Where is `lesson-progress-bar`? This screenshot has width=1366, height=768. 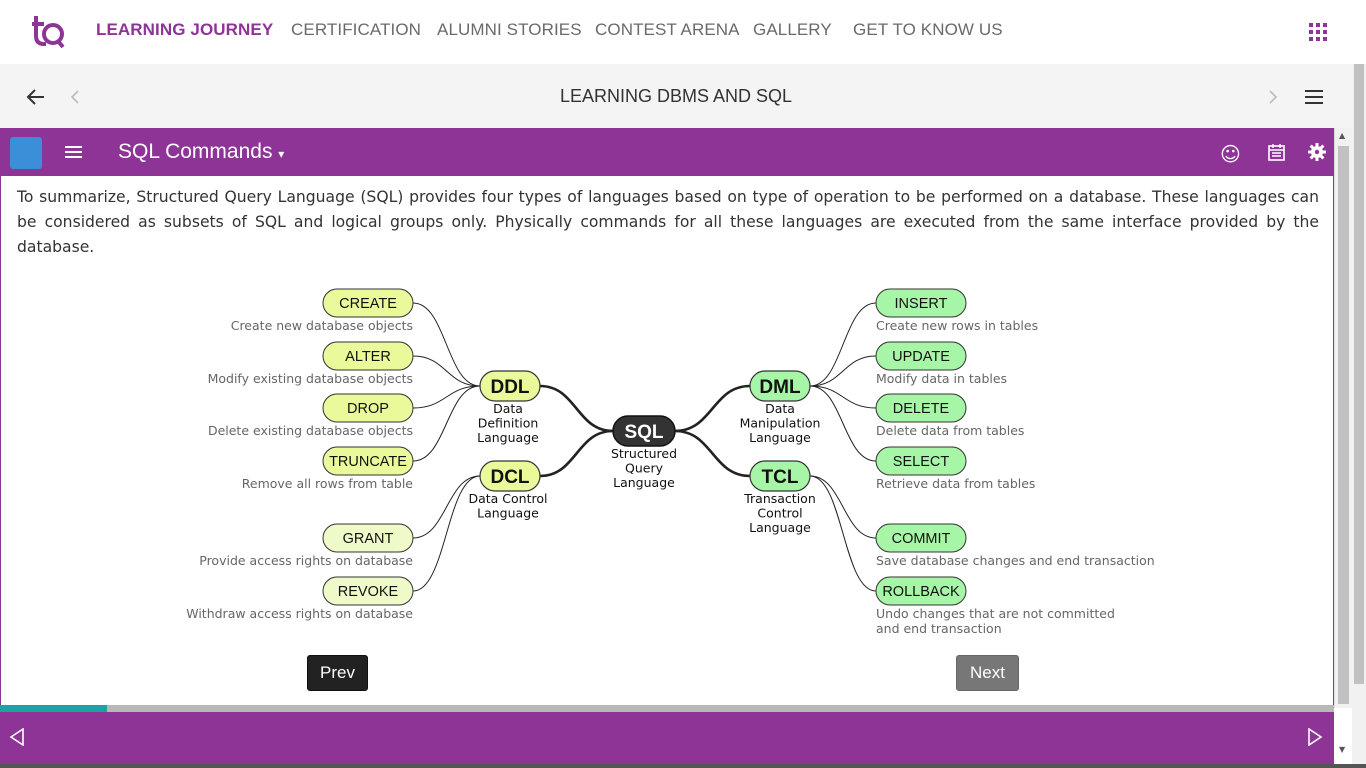 lesson-progress-bar is located at coordinates (667, 708).